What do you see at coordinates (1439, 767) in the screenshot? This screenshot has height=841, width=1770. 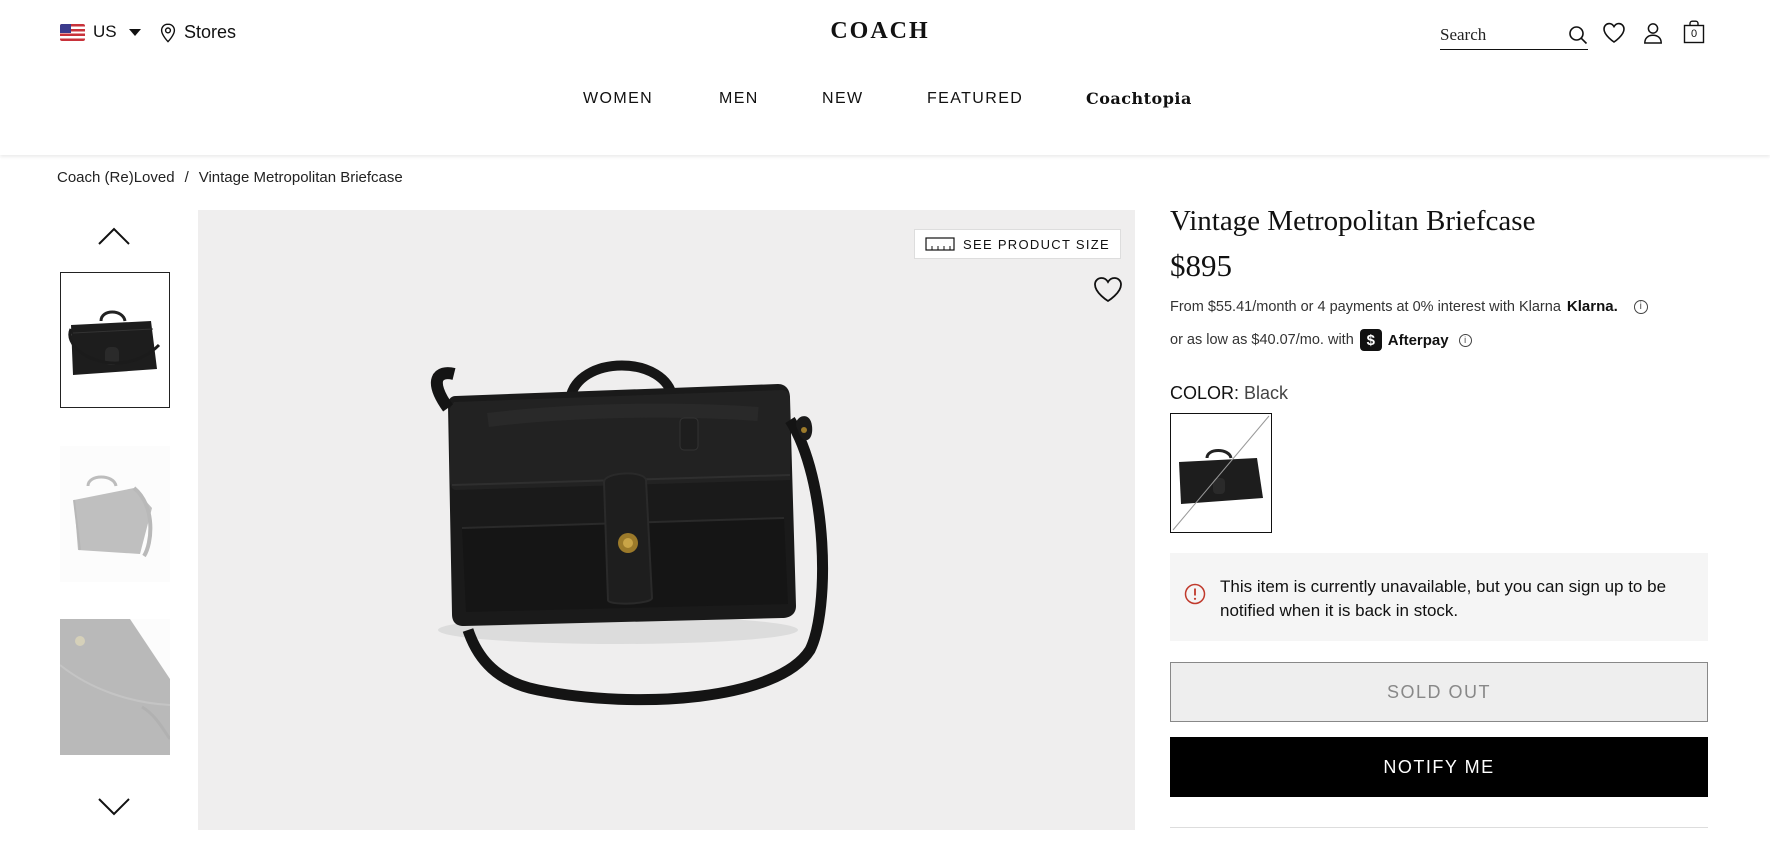 I see `notify-me-button: NOTIFY ME` at bounding box center [1439, 767].